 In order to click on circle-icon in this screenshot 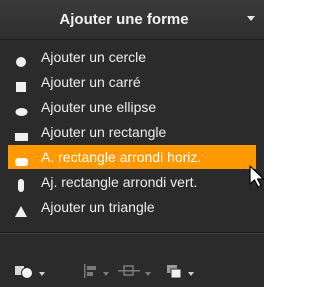, I will do `click(22, 59)`.